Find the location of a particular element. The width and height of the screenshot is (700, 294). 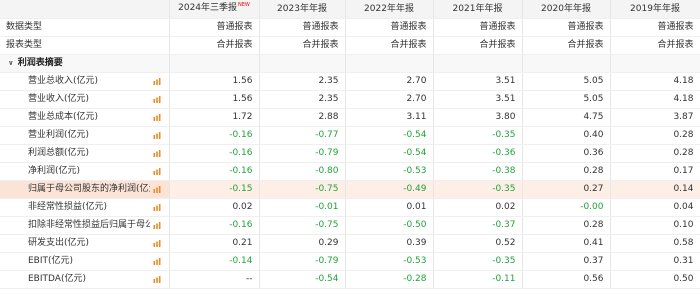

period-header: 2019年年报 is located at coordinates (655, 9).